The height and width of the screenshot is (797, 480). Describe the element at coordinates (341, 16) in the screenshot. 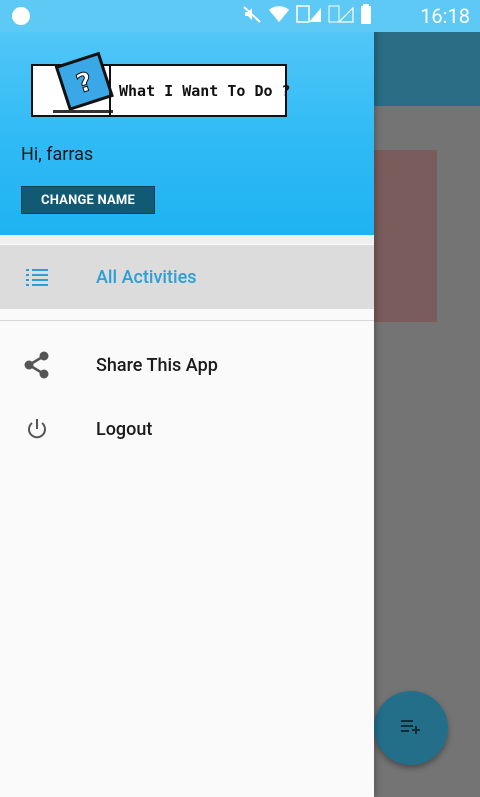

I see `signal-off-icon` at that location.